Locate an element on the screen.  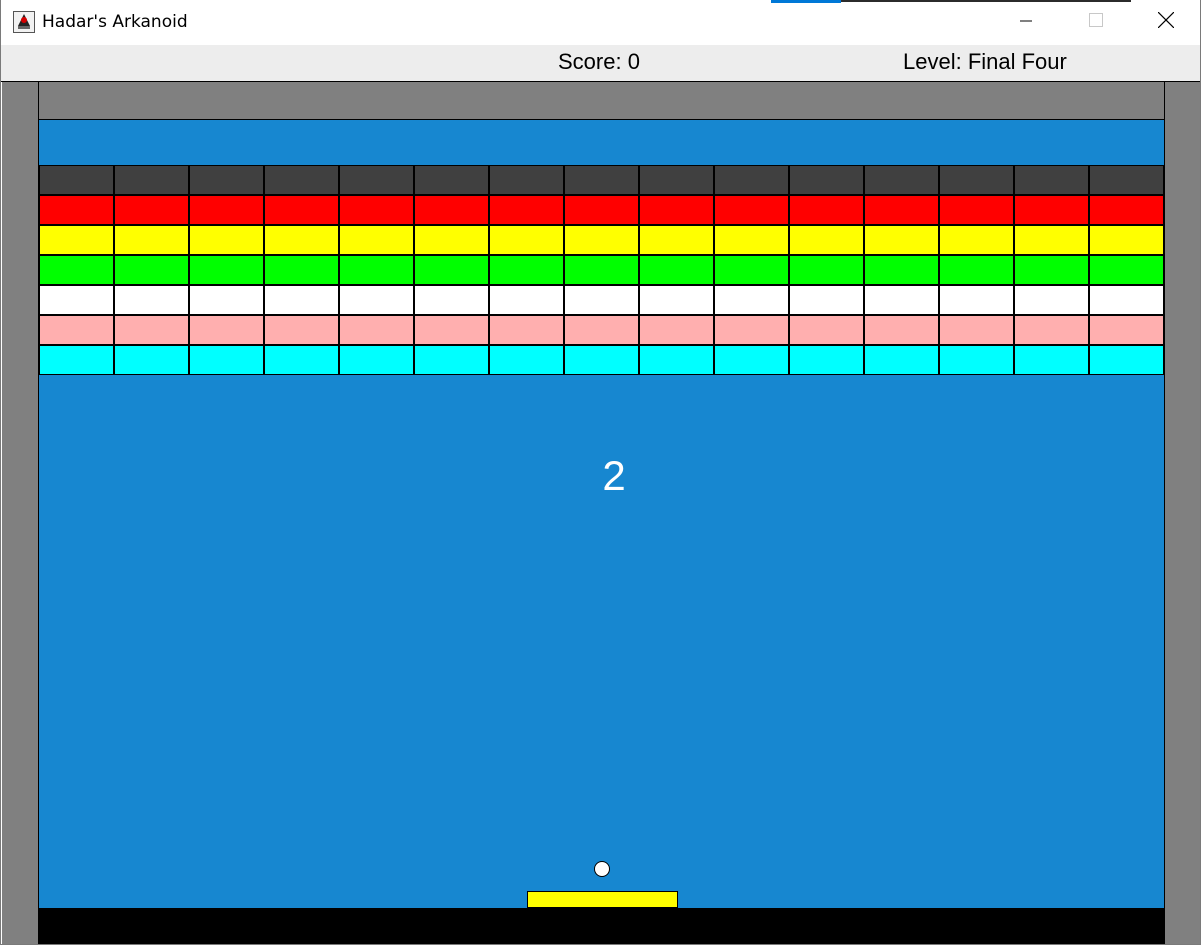
score-label: Score: 0 is located at coordinates (599, 61).